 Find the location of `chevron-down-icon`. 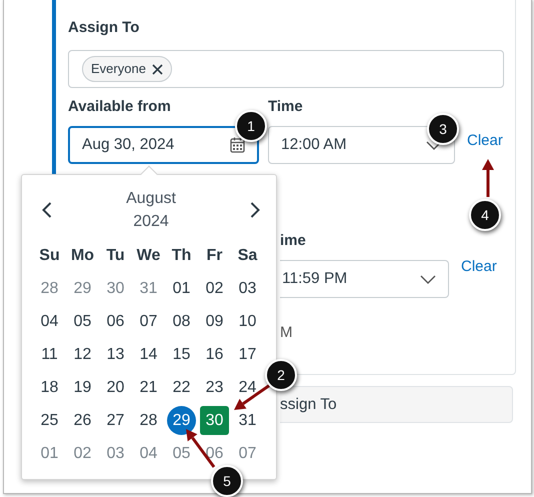

chevron-down-icon is located at coordinates (428, 279).